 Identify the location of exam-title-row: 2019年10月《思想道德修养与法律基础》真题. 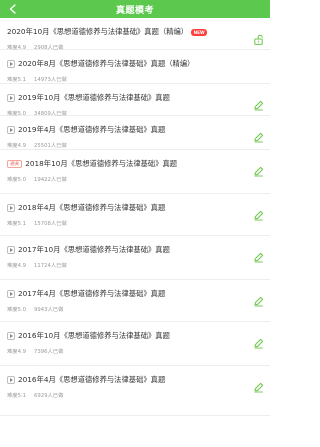
(123, 98).